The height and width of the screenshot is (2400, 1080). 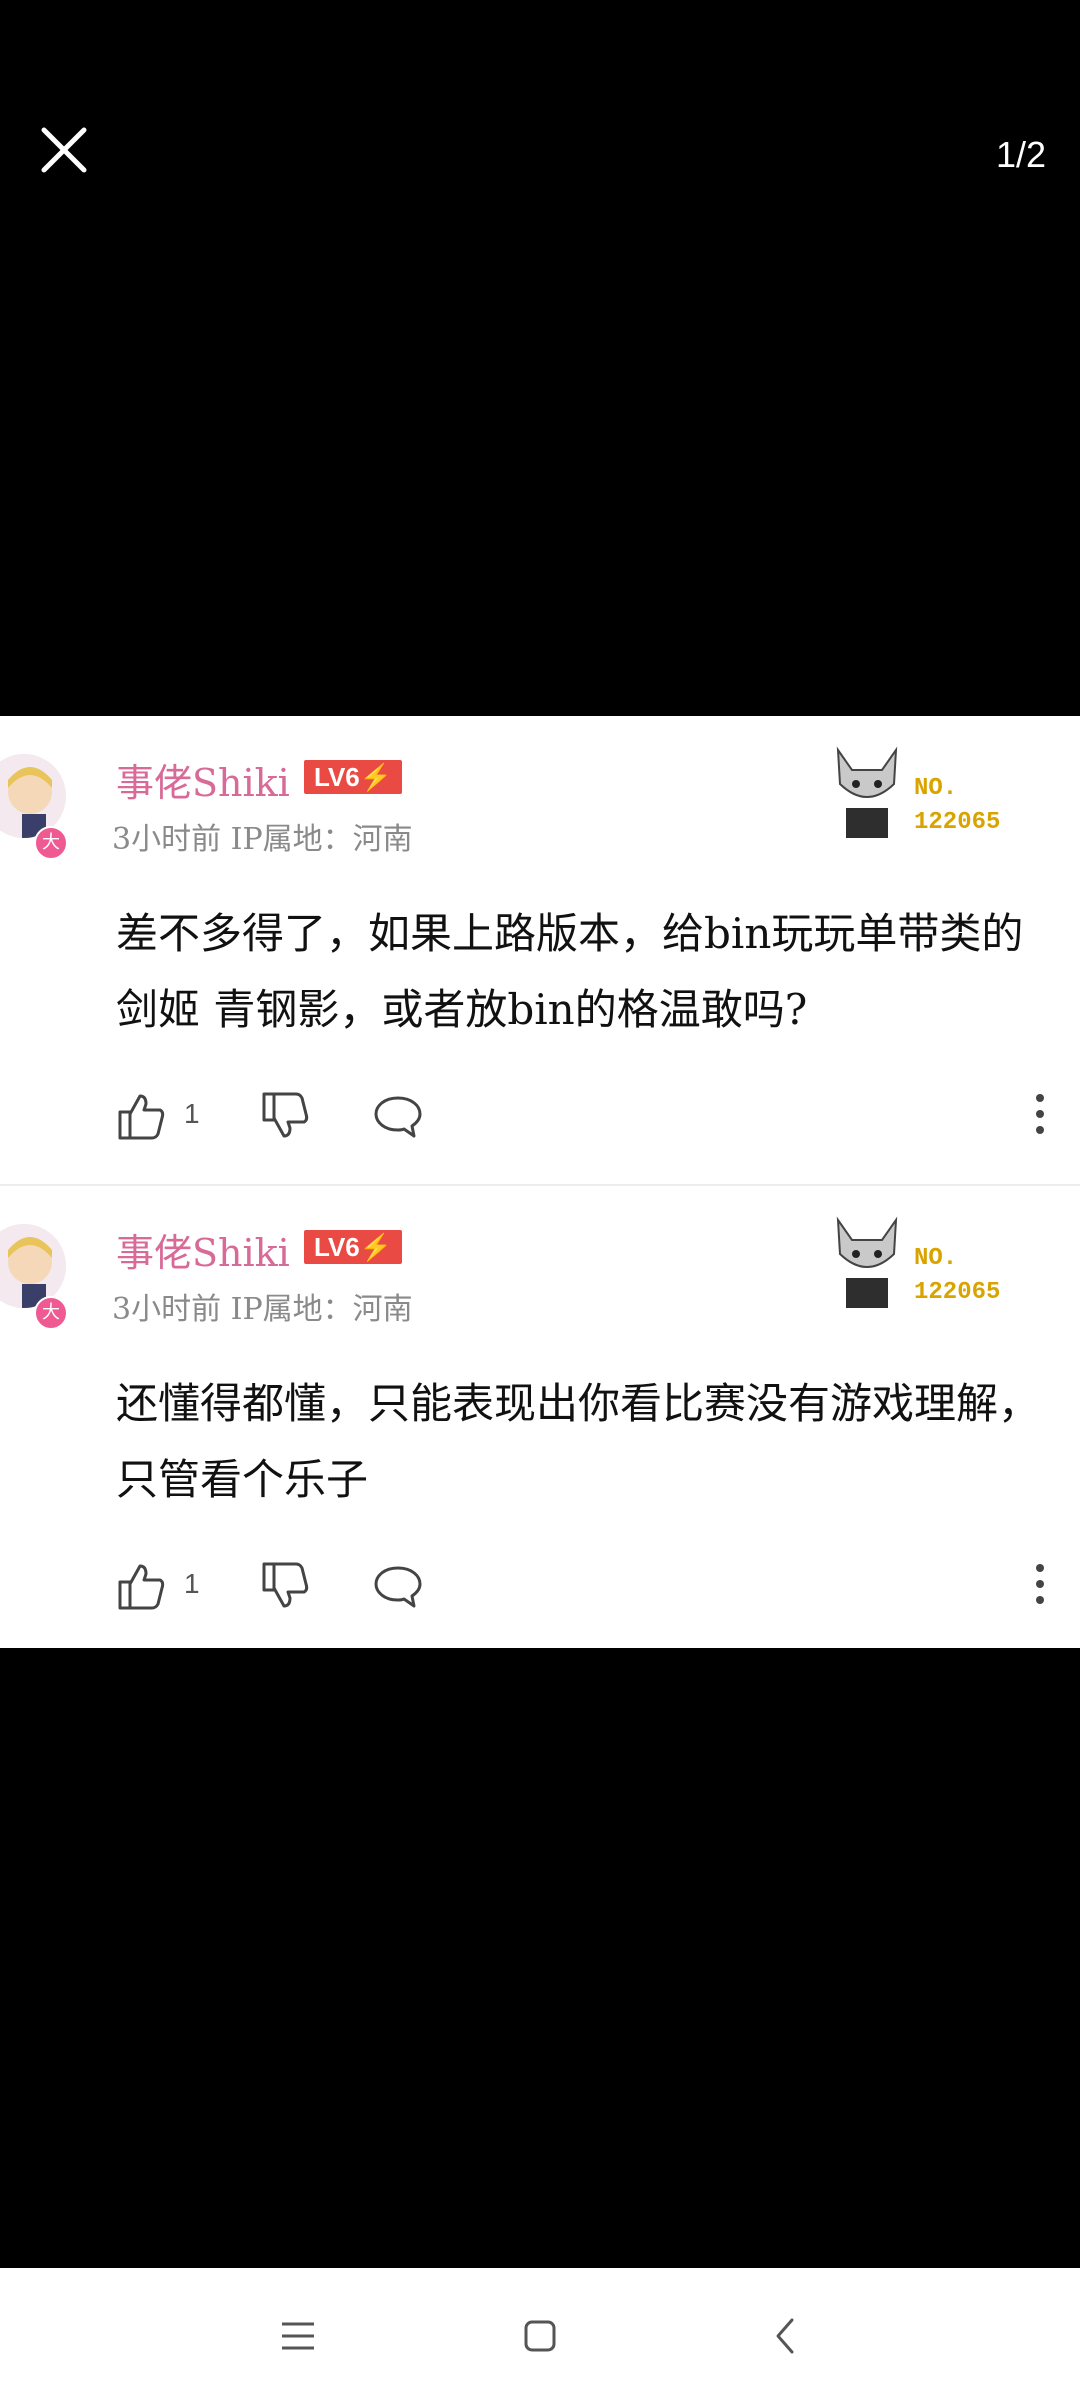 I want to click on nav-menu-button, so click(x=298, y=2336).